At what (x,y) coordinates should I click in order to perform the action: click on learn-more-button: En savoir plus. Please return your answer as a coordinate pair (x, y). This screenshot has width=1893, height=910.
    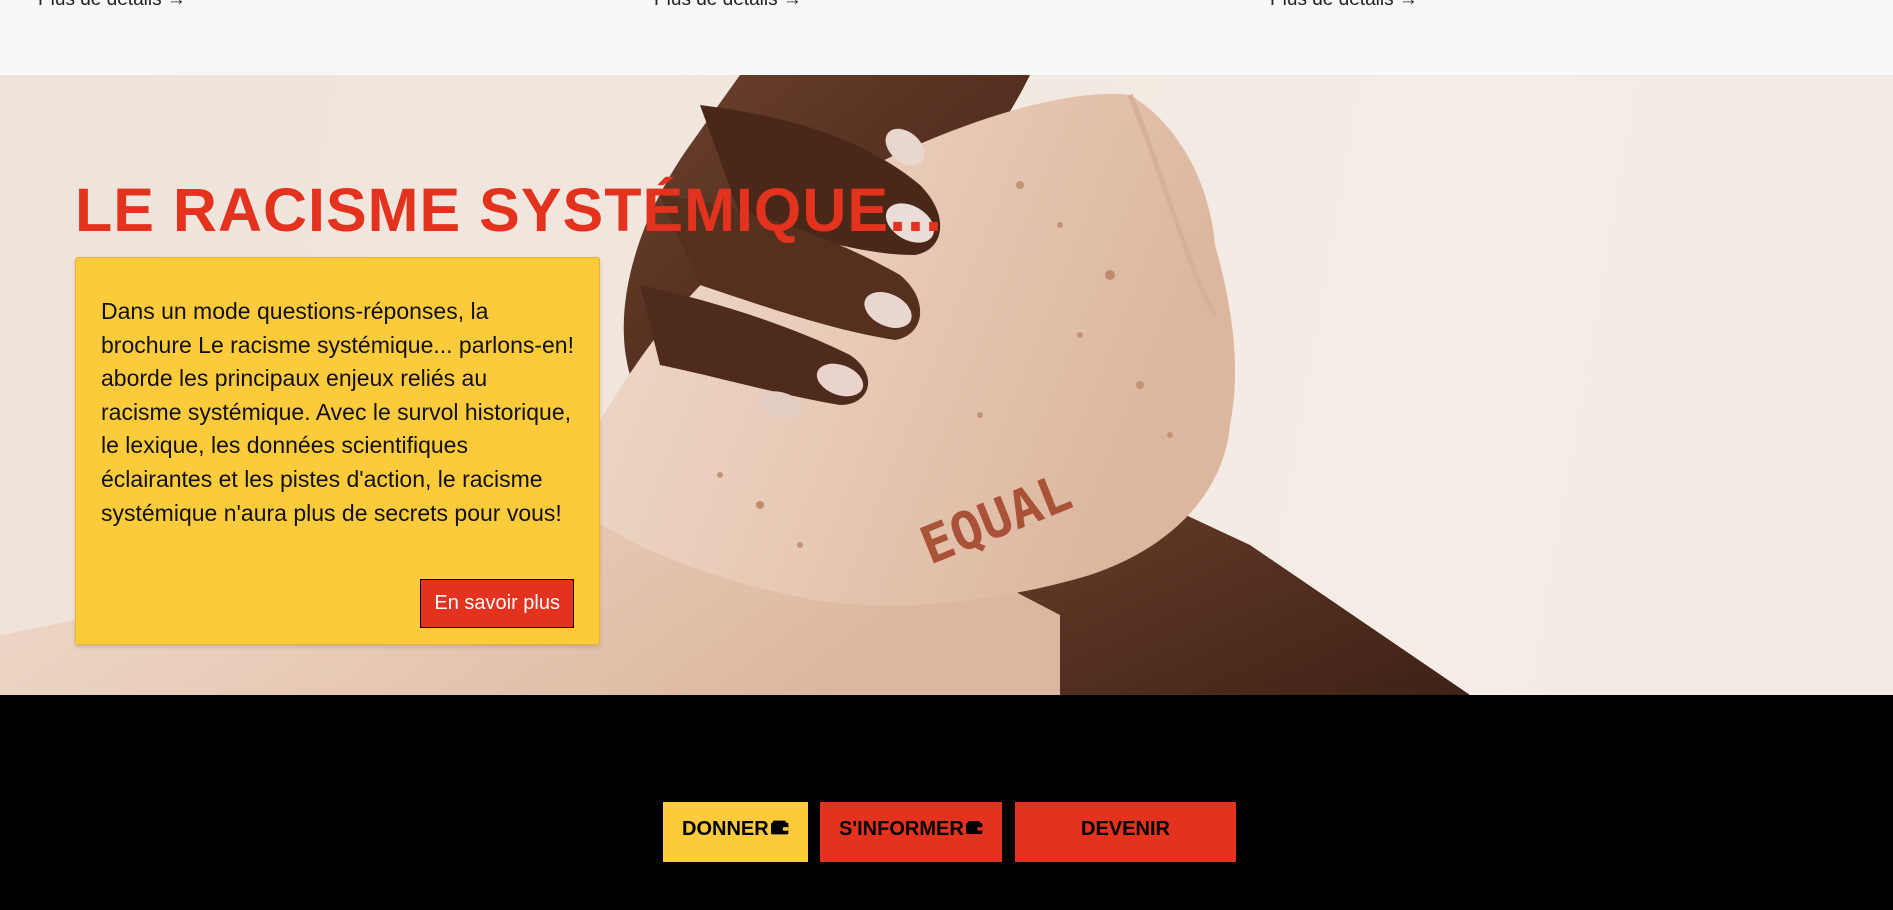
    Looking at the image, I should click on (497, 603).